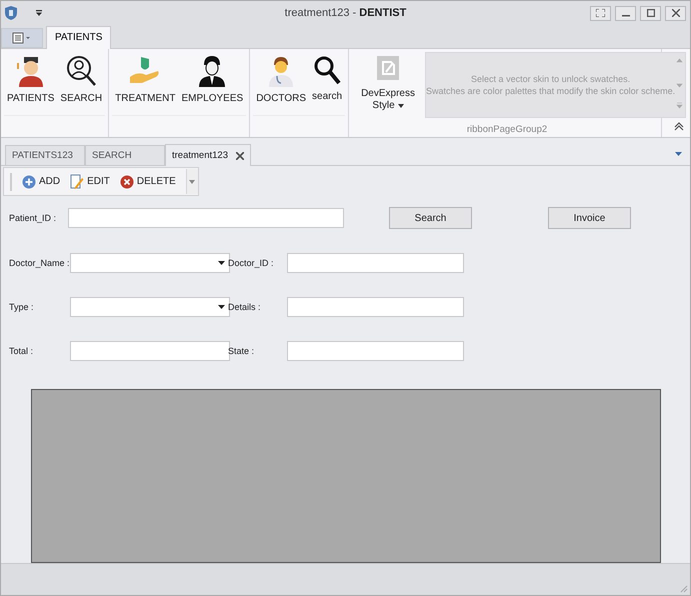 This screenshot has height=596, width=691. Describe the element at coordinates (208, 155) in the screenshot. I see `document-tab: treatment123` at that location.